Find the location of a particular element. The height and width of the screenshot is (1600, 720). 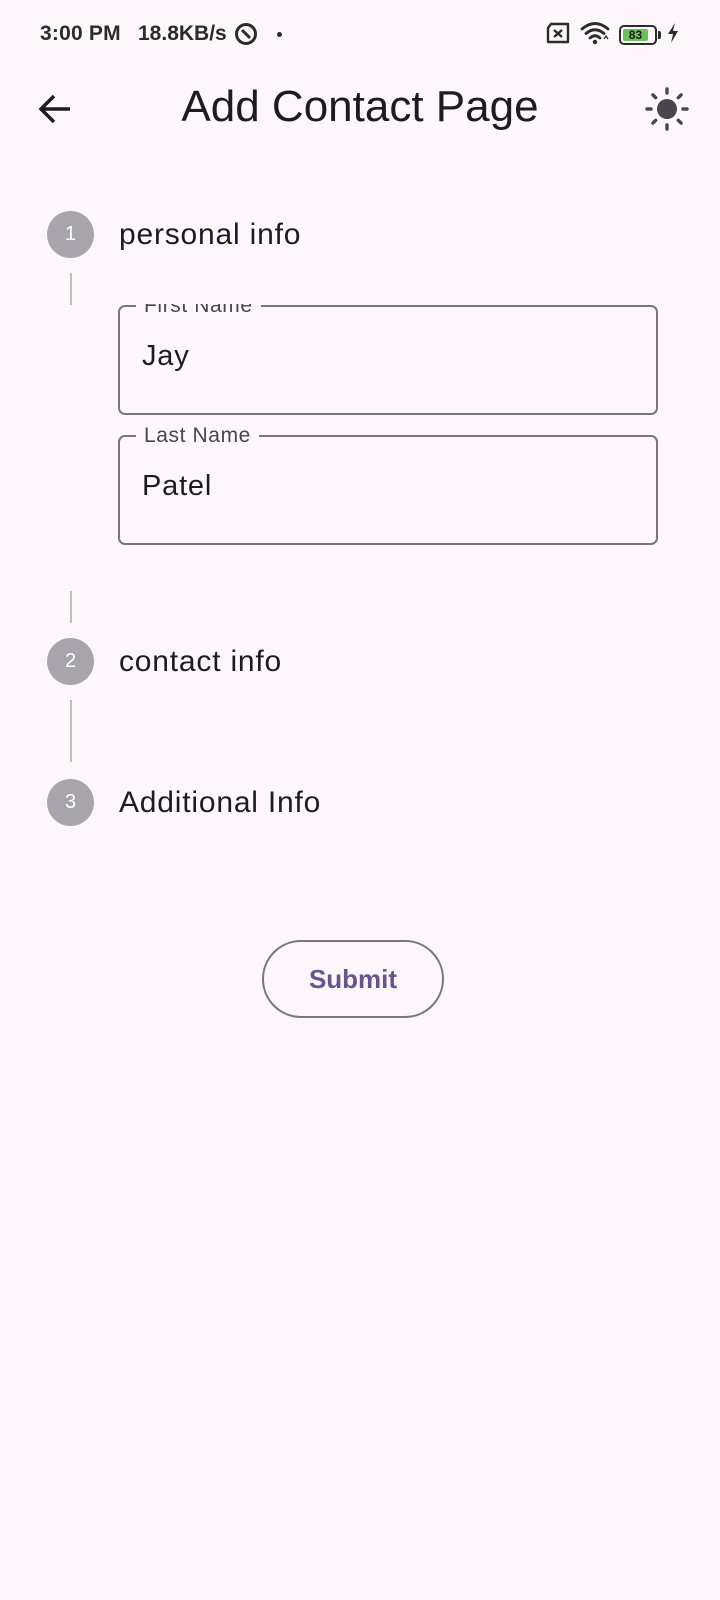

last-name-field: Last Name is located at coordinates (388, 484).